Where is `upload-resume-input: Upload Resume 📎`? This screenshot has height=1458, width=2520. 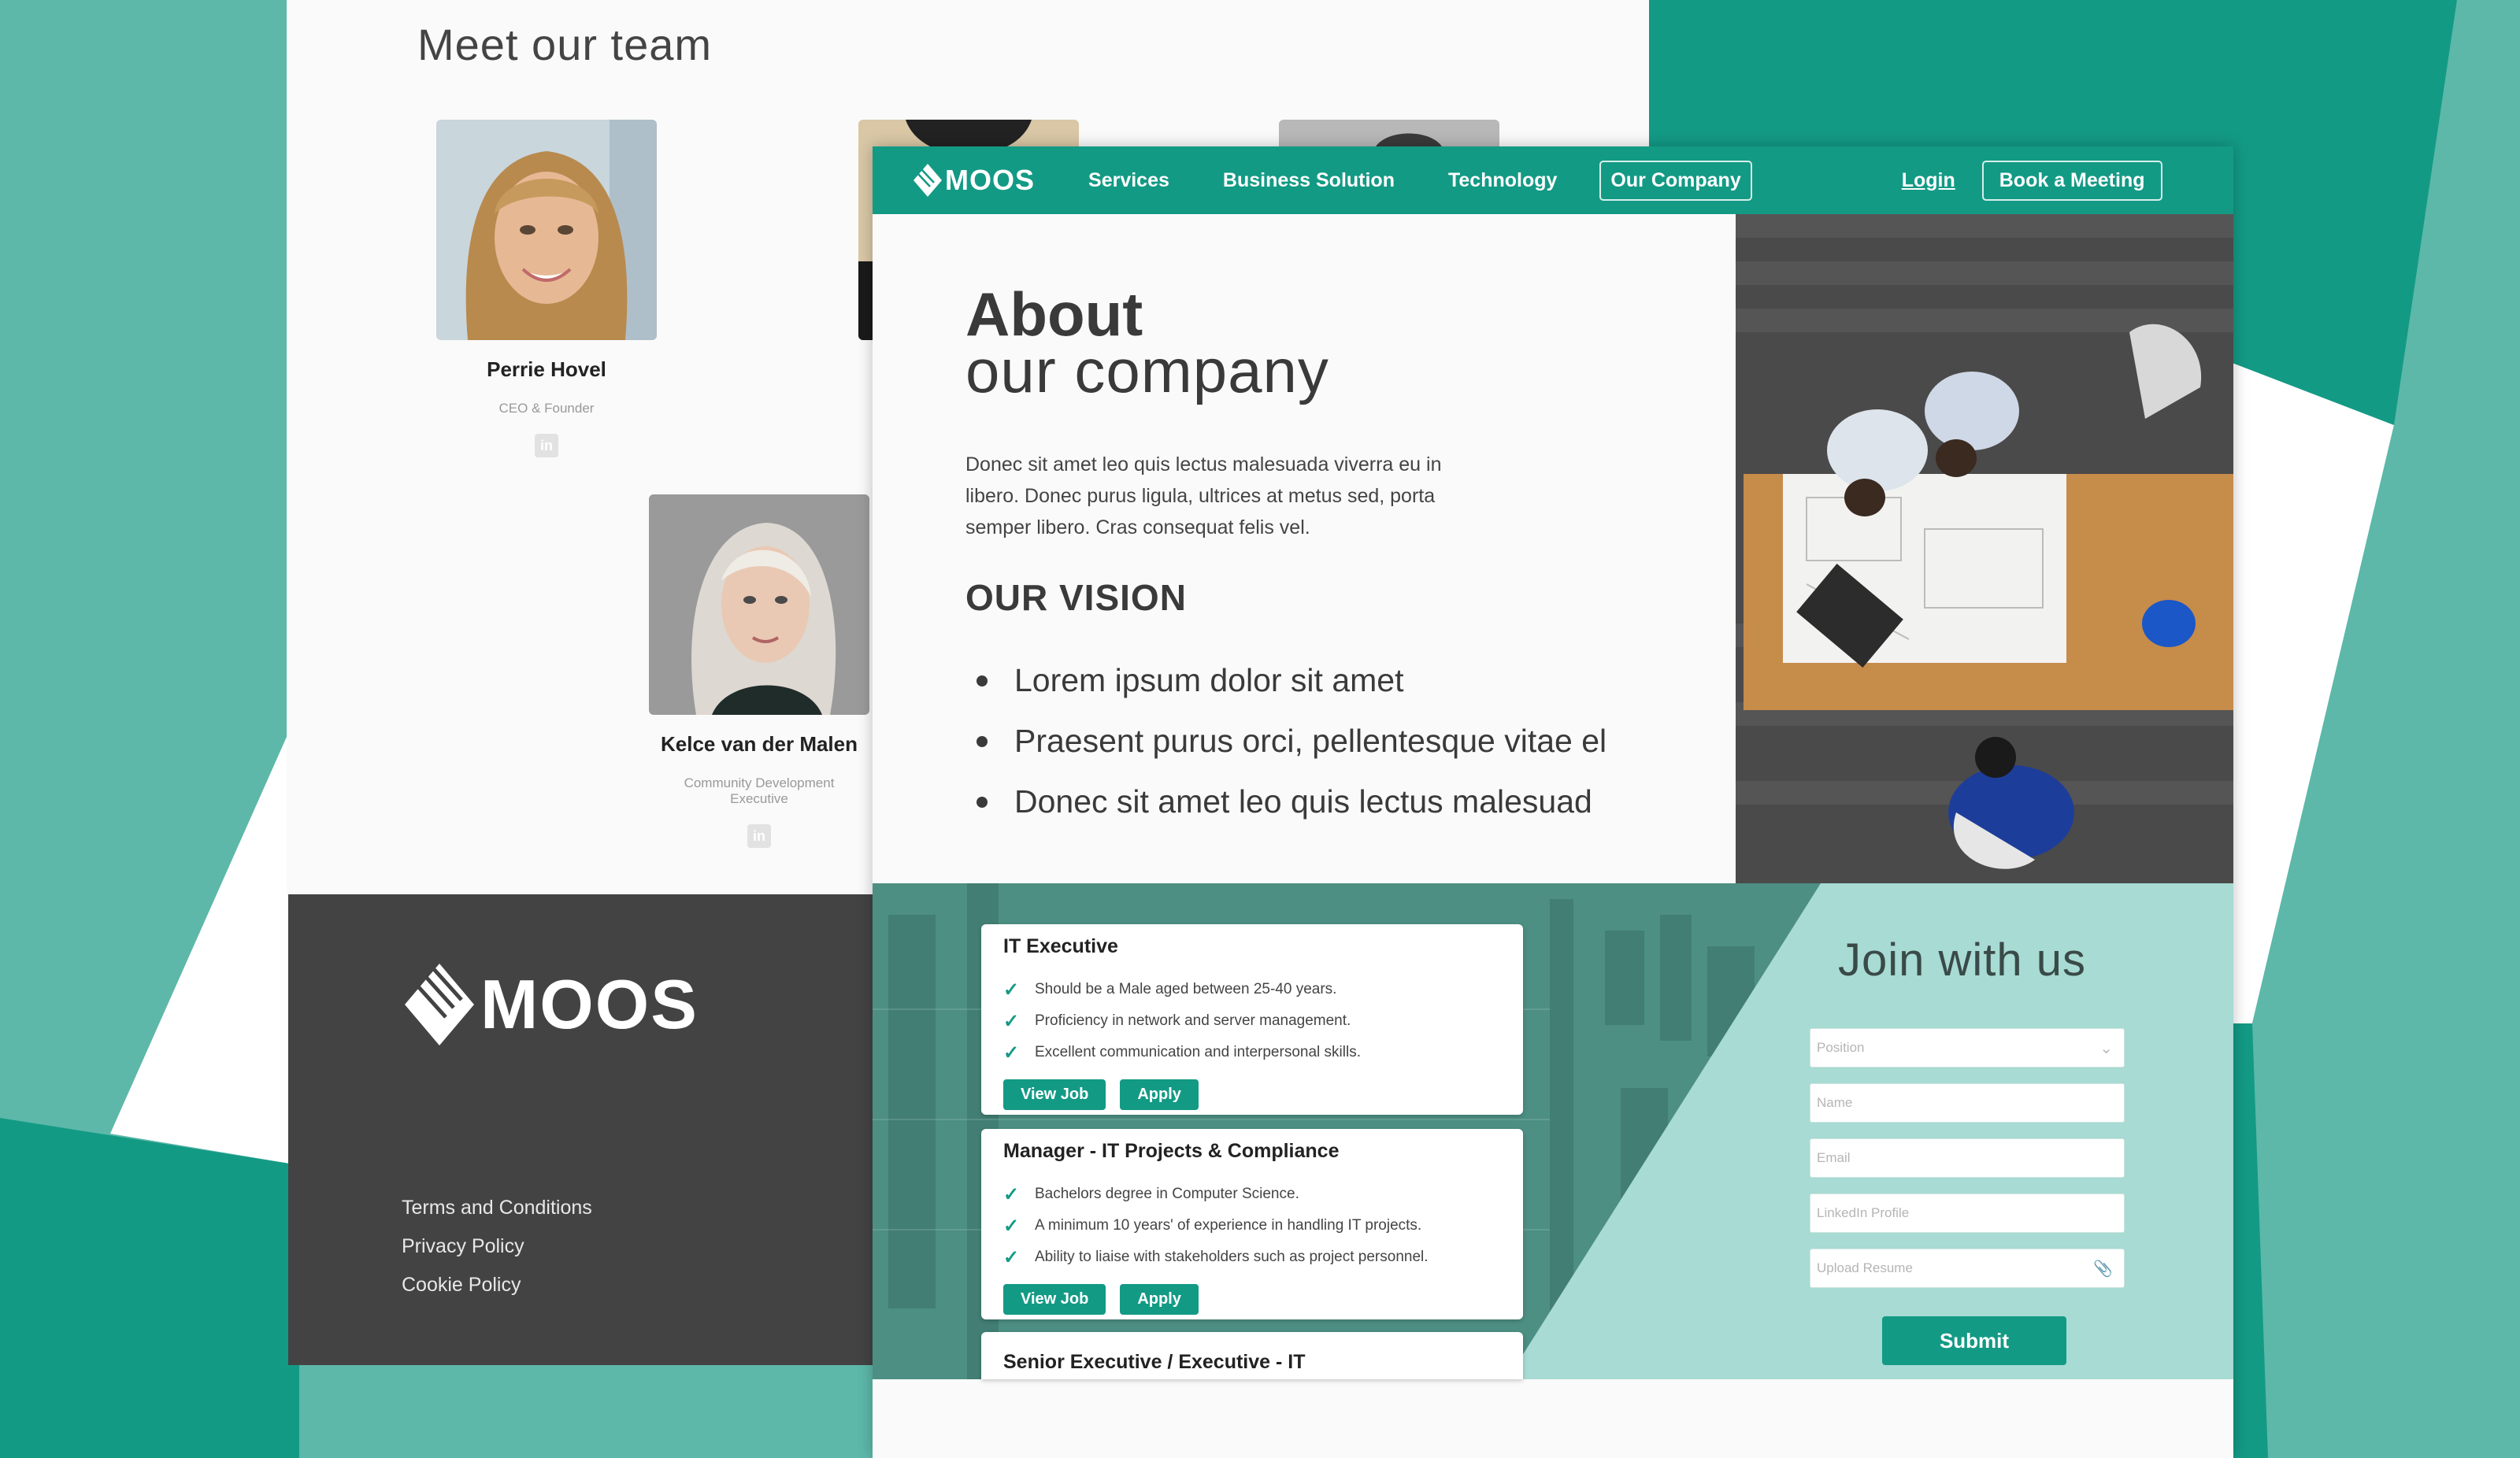
upload-resume-input: Upload Resume 📎 is located at coordinates (1967, 1268).